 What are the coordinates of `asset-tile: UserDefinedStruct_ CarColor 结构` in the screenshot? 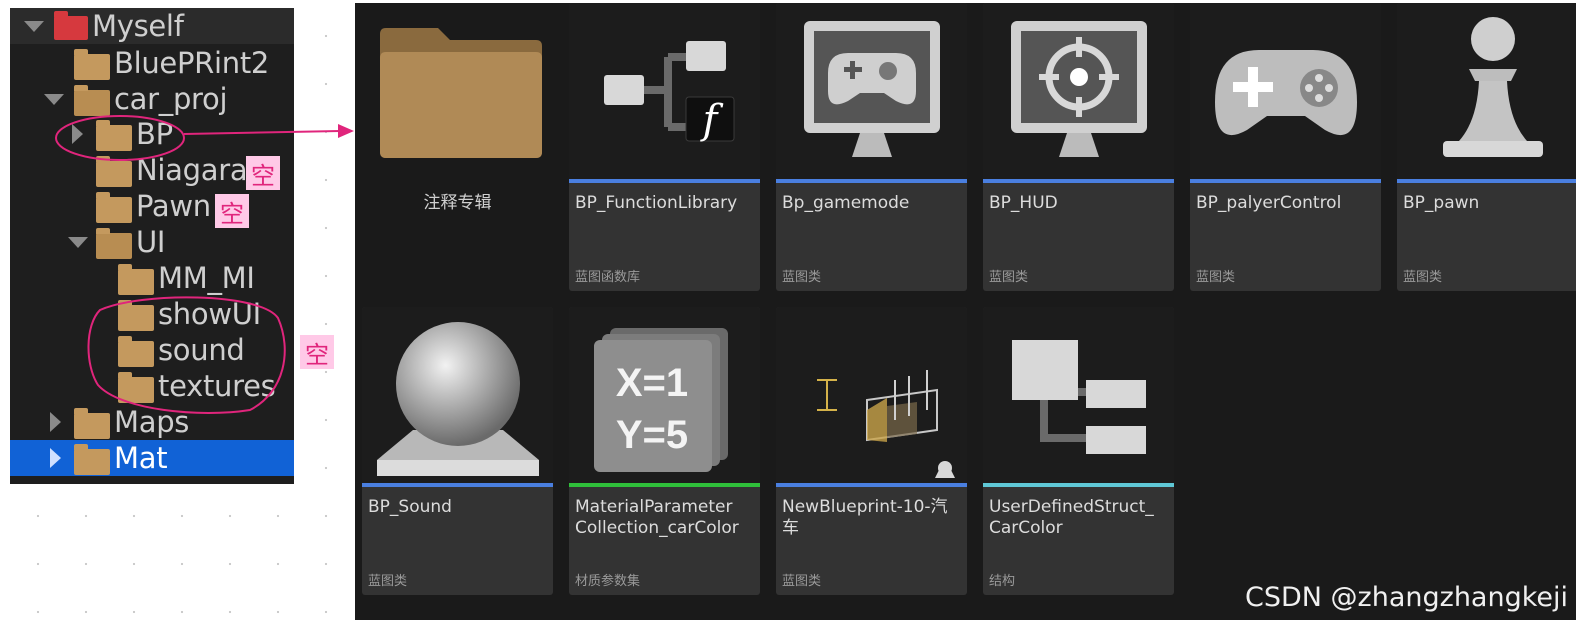 It's located at (1078, 451).